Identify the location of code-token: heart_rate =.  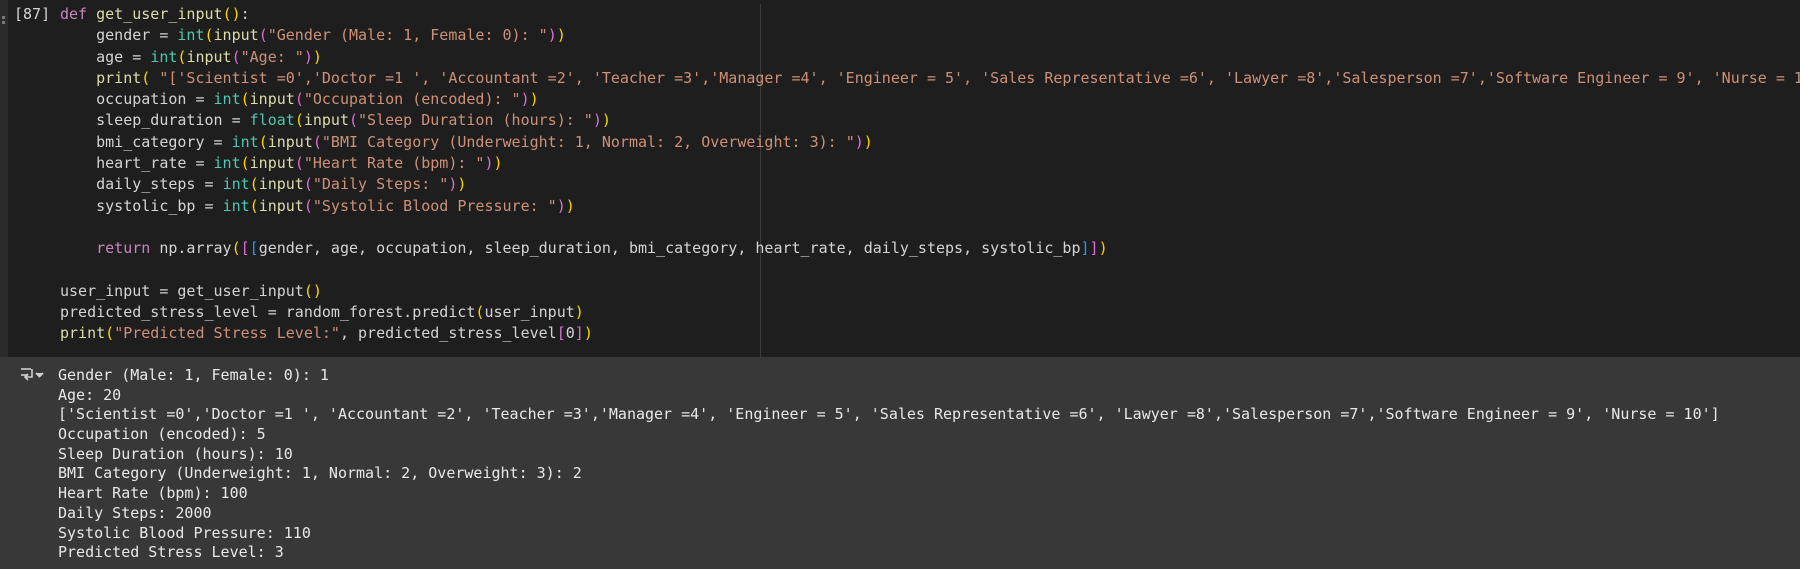
(137, 163).